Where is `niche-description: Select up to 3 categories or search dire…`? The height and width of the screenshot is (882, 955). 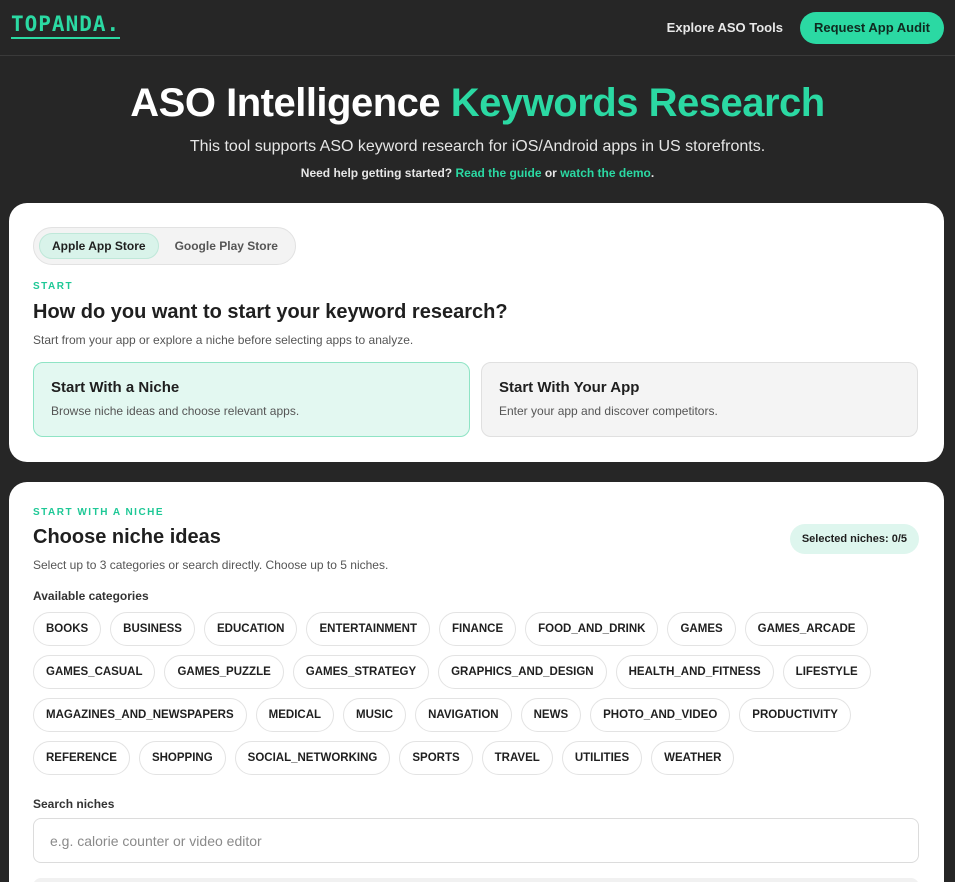
niche-description: Select up to 3 categories or search dire… is located at coordinates (211, 565).